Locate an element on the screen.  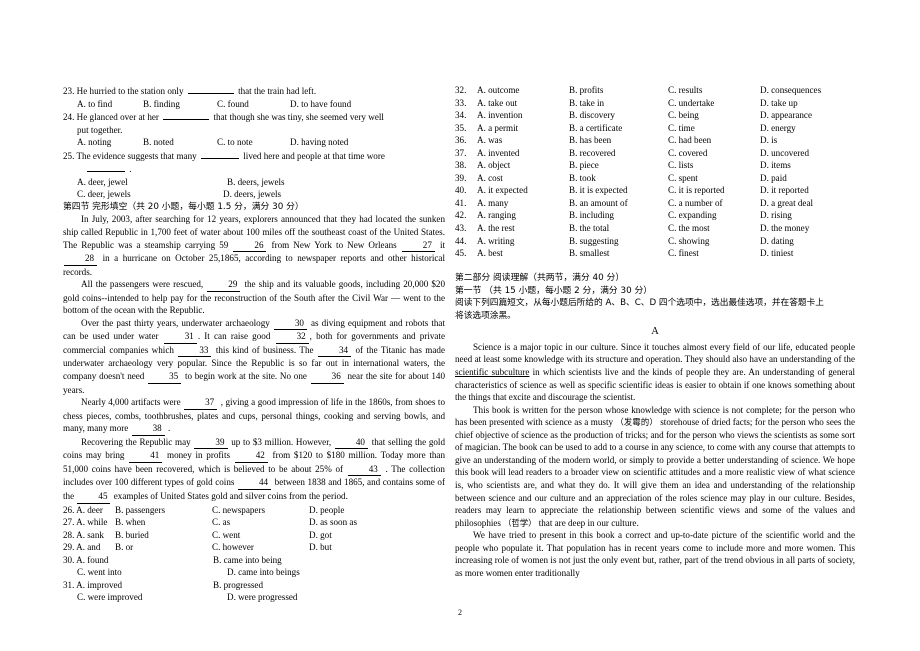
option-a: A. take out is located at coordinates (523, 103).